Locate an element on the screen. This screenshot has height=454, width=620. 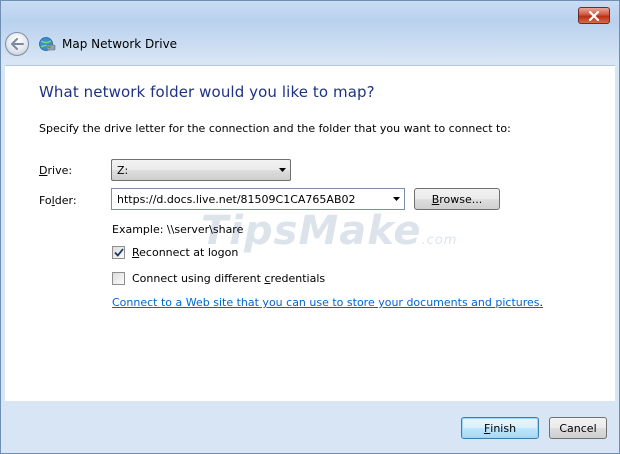
wizard-header: Map Network Drive is located at coordinates (91, 44).